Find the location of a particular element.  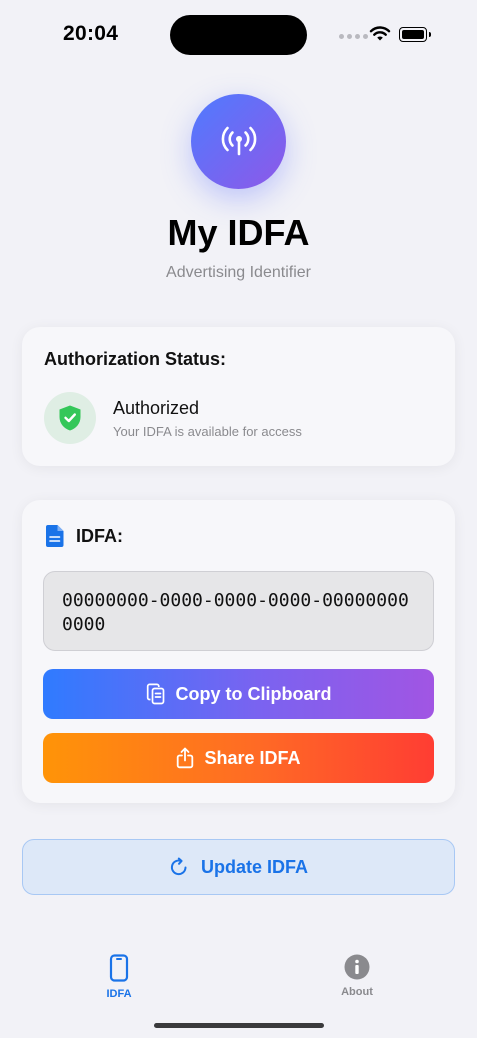

shield-check-icon is located at coordinates (70, 418).